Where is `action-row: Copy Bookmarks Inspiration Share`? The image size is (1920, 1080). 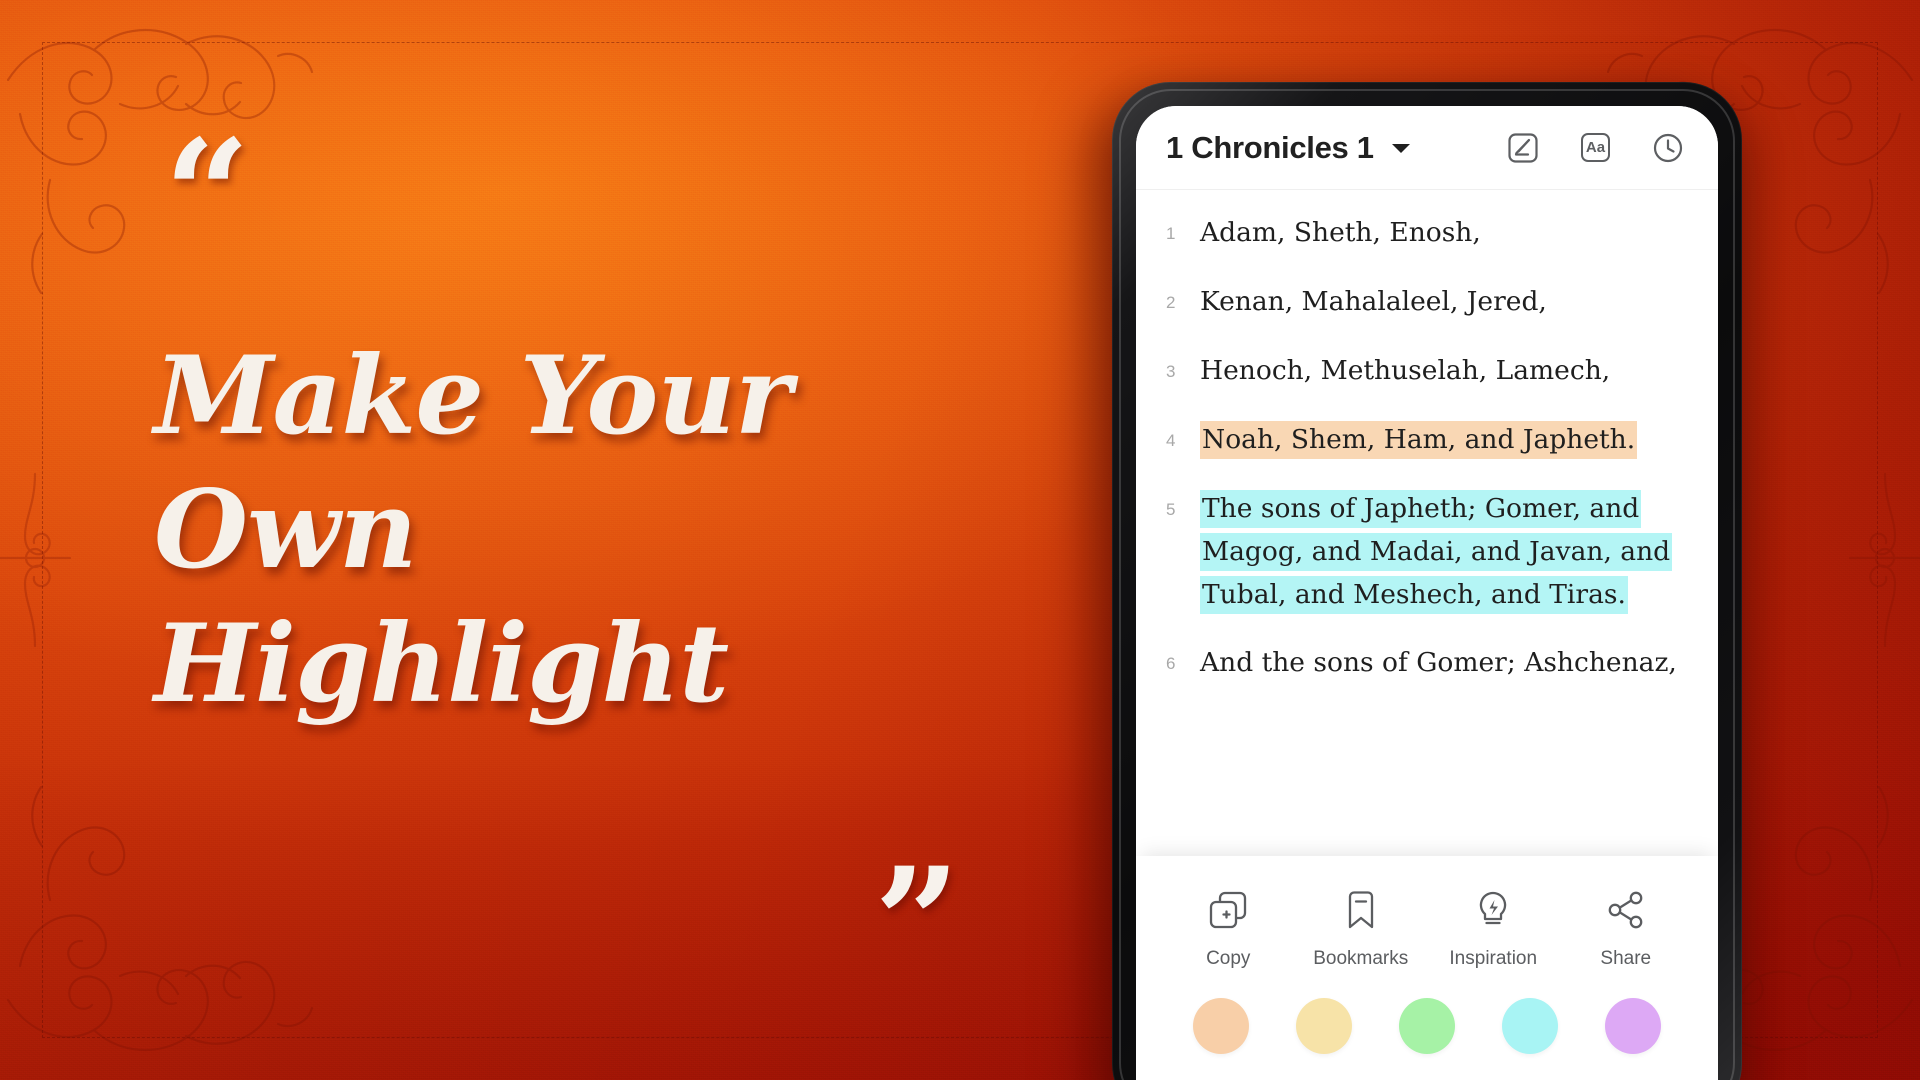 action-row: Copy Bookmarks Inspiration Share is located at coordinates (1427, 926).